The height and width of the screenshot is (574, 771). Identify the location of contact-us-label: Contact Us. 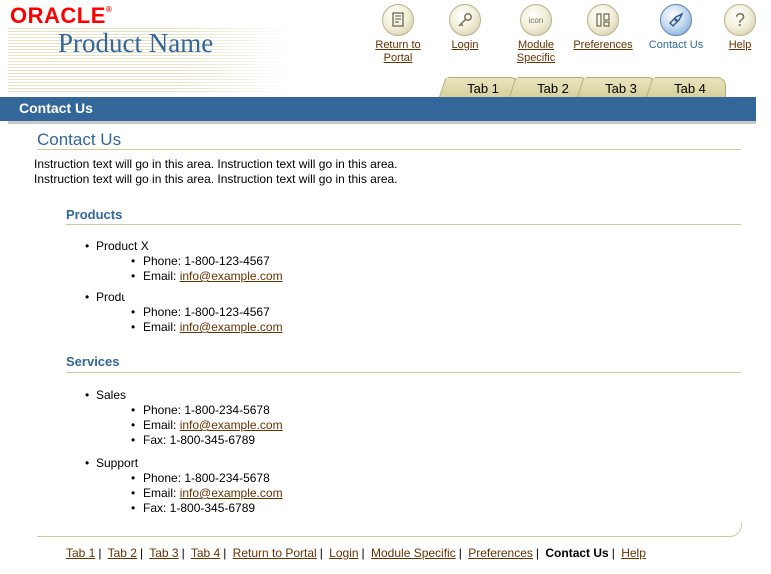
(676, 45).